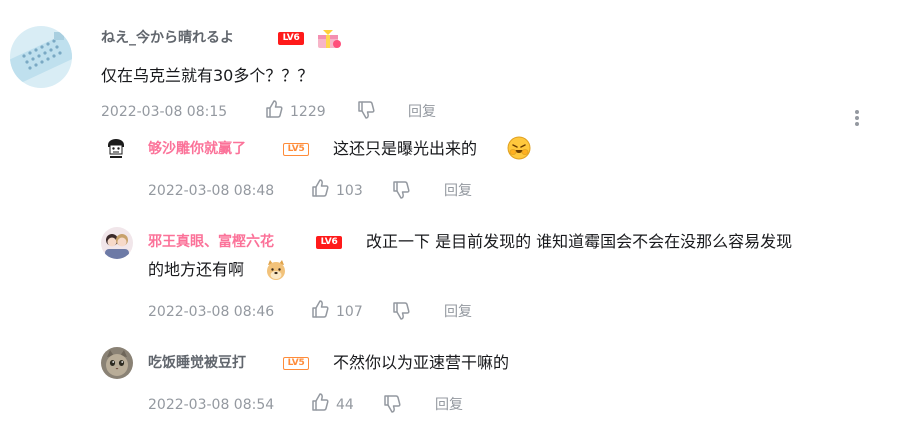 This screenshot has width=923, height=422. Describe the element at coordinates (196, 269) in the screenshot. I see `reply-text-continued: 的地方还有啊` at that location.